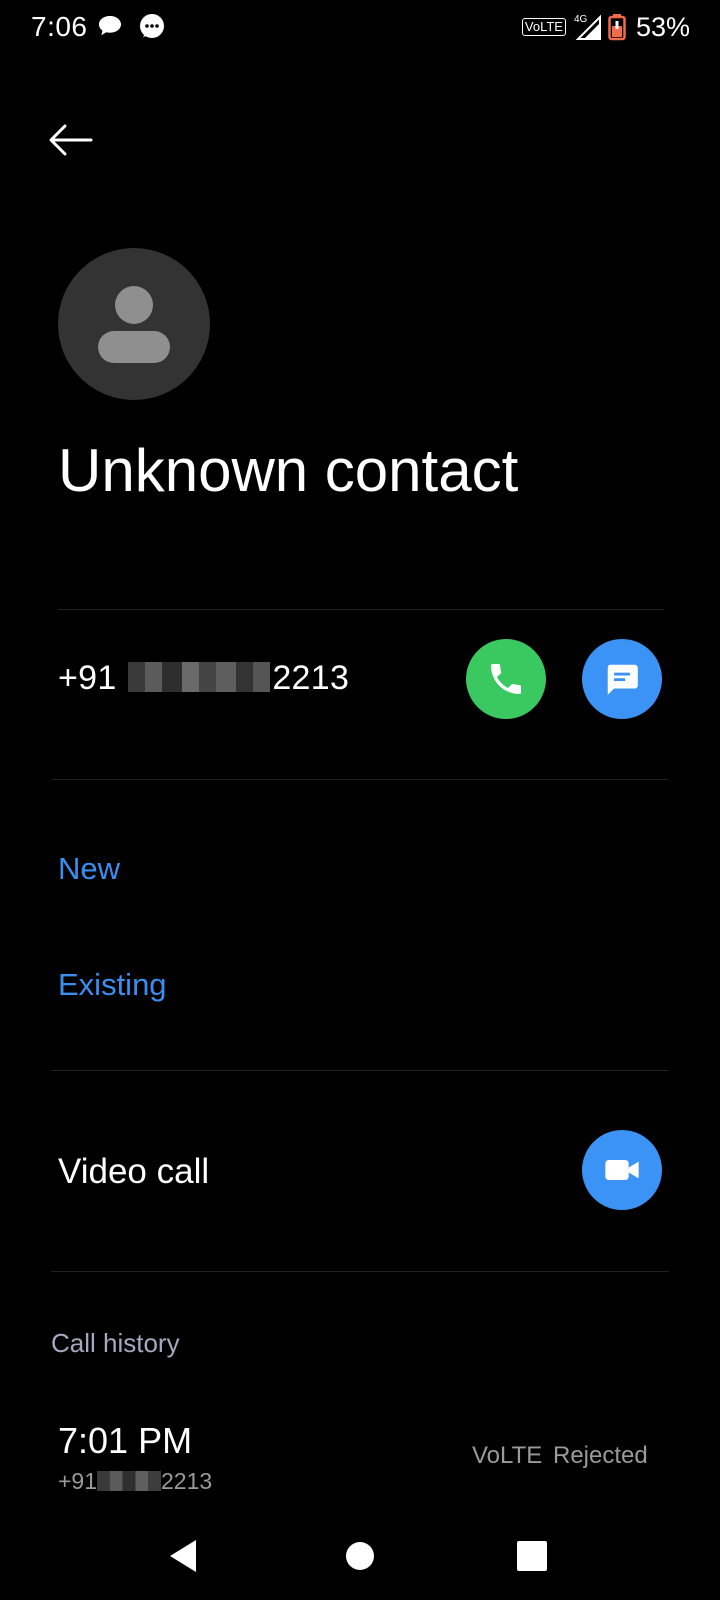 The width and height of the screenshot is (720, 1600). I want to click on new-contact-link: New, so click(89, 869).